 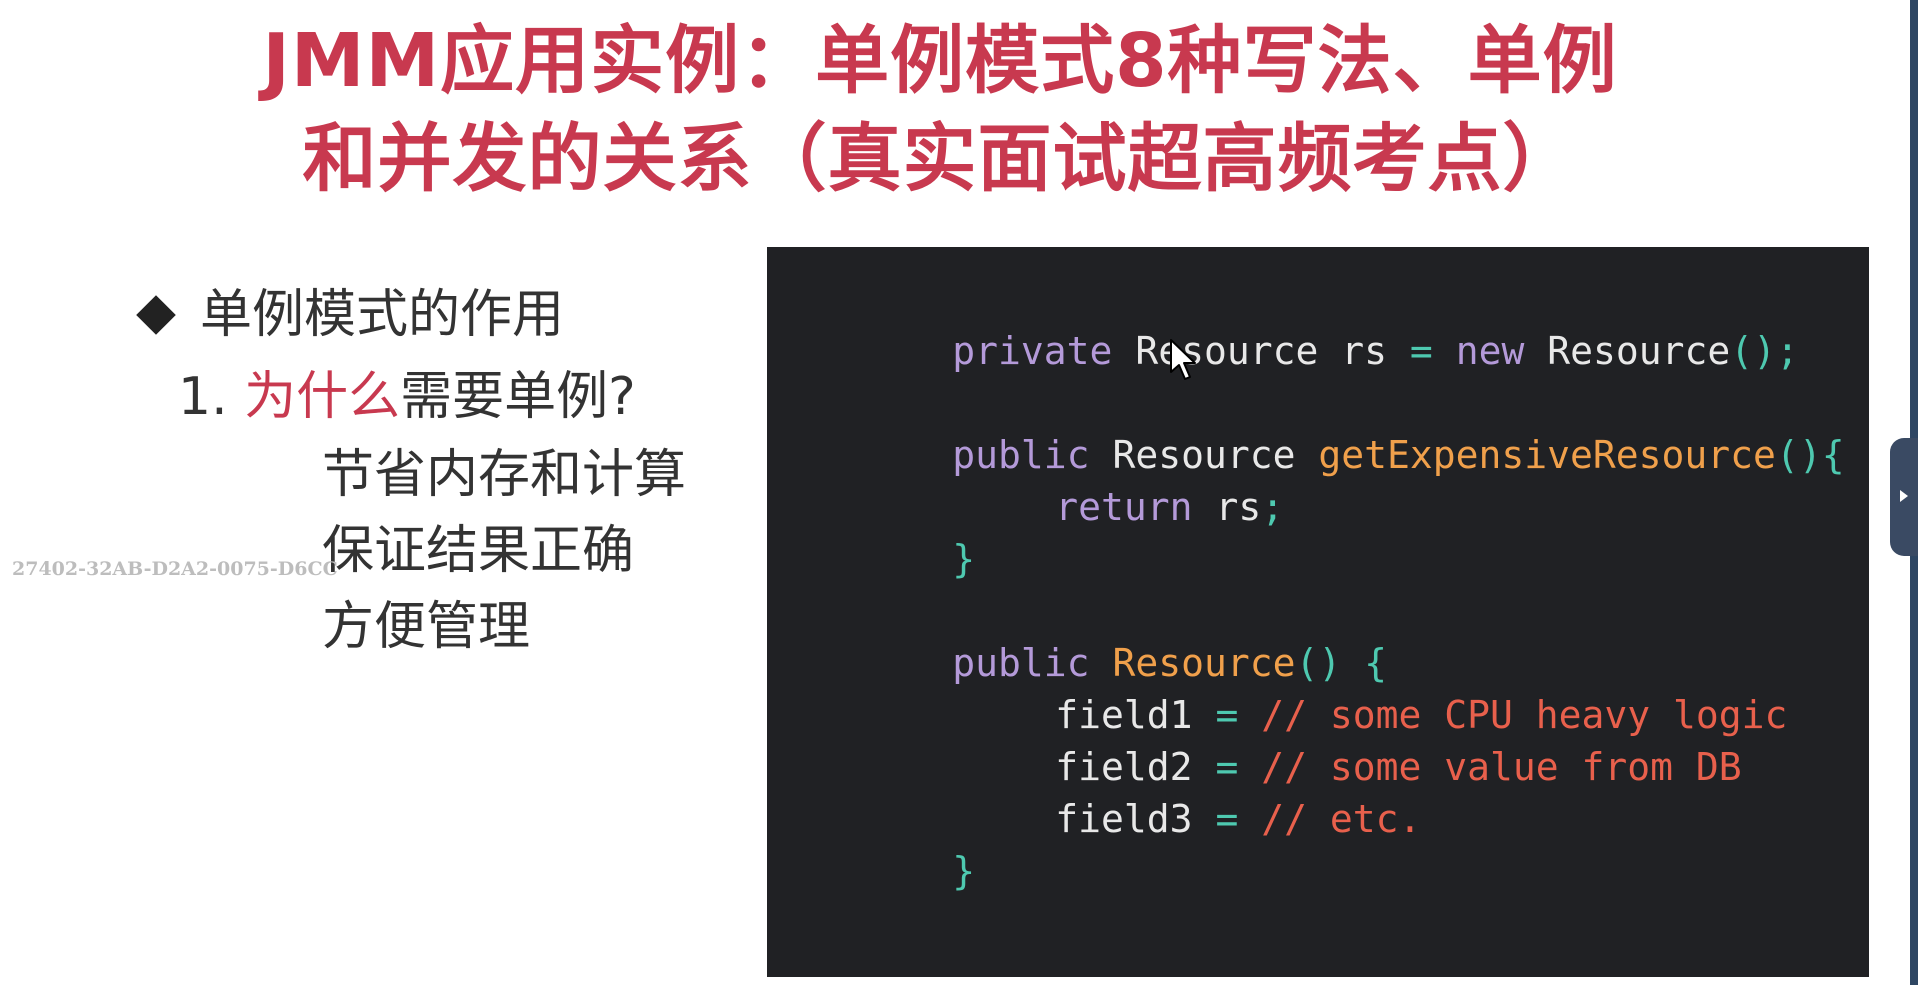 I want to click on item-rest-text: 需要单例?, so click(x=518, y=397).